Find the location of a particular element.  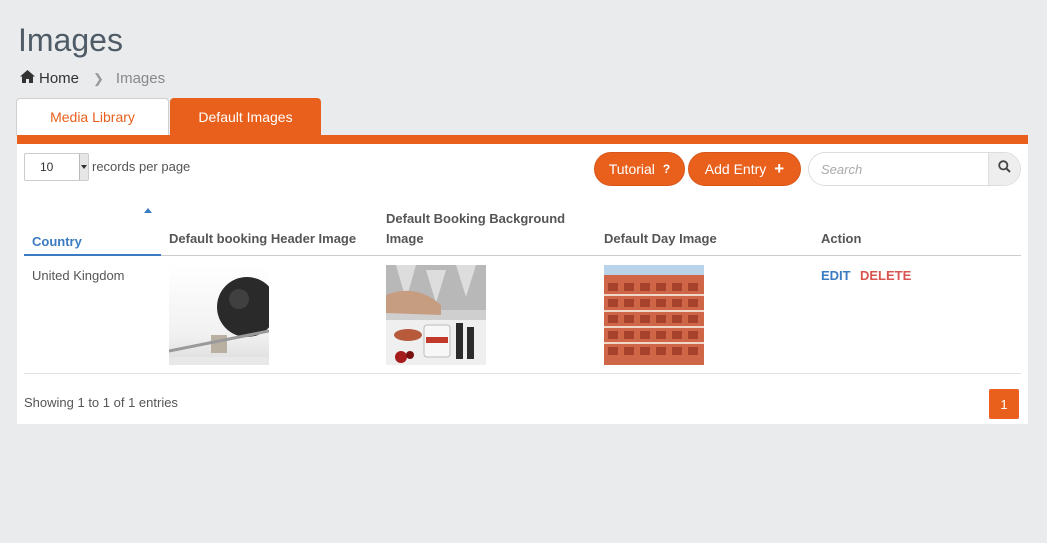

table-header-divider is located at coordinates (522, 255).